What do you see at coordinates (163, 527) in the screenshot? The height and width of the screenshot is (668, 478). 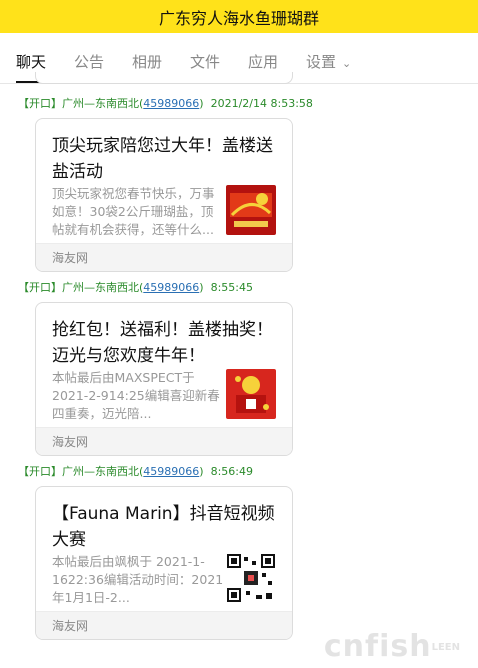 I see `card-title: 【Fauna Marin】抖音短视频大赛` at bounding box center [163, 527].